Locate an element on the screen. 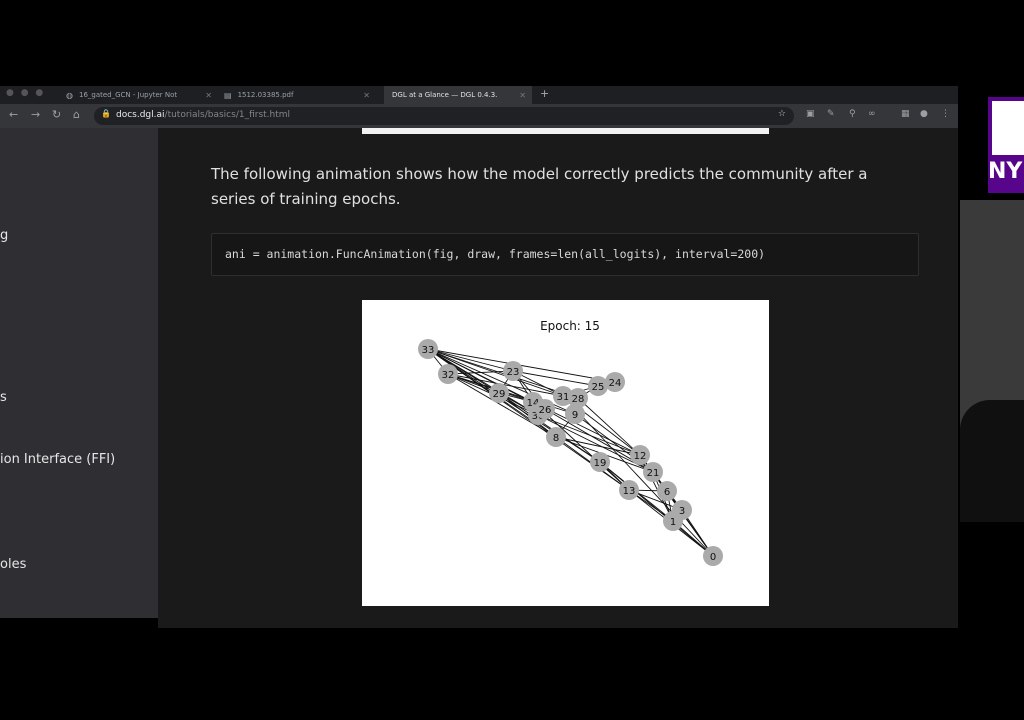 The height and width of the screenshot is (720, 1024). menu-icon: ⋮ is located at coordinates (945, 114).